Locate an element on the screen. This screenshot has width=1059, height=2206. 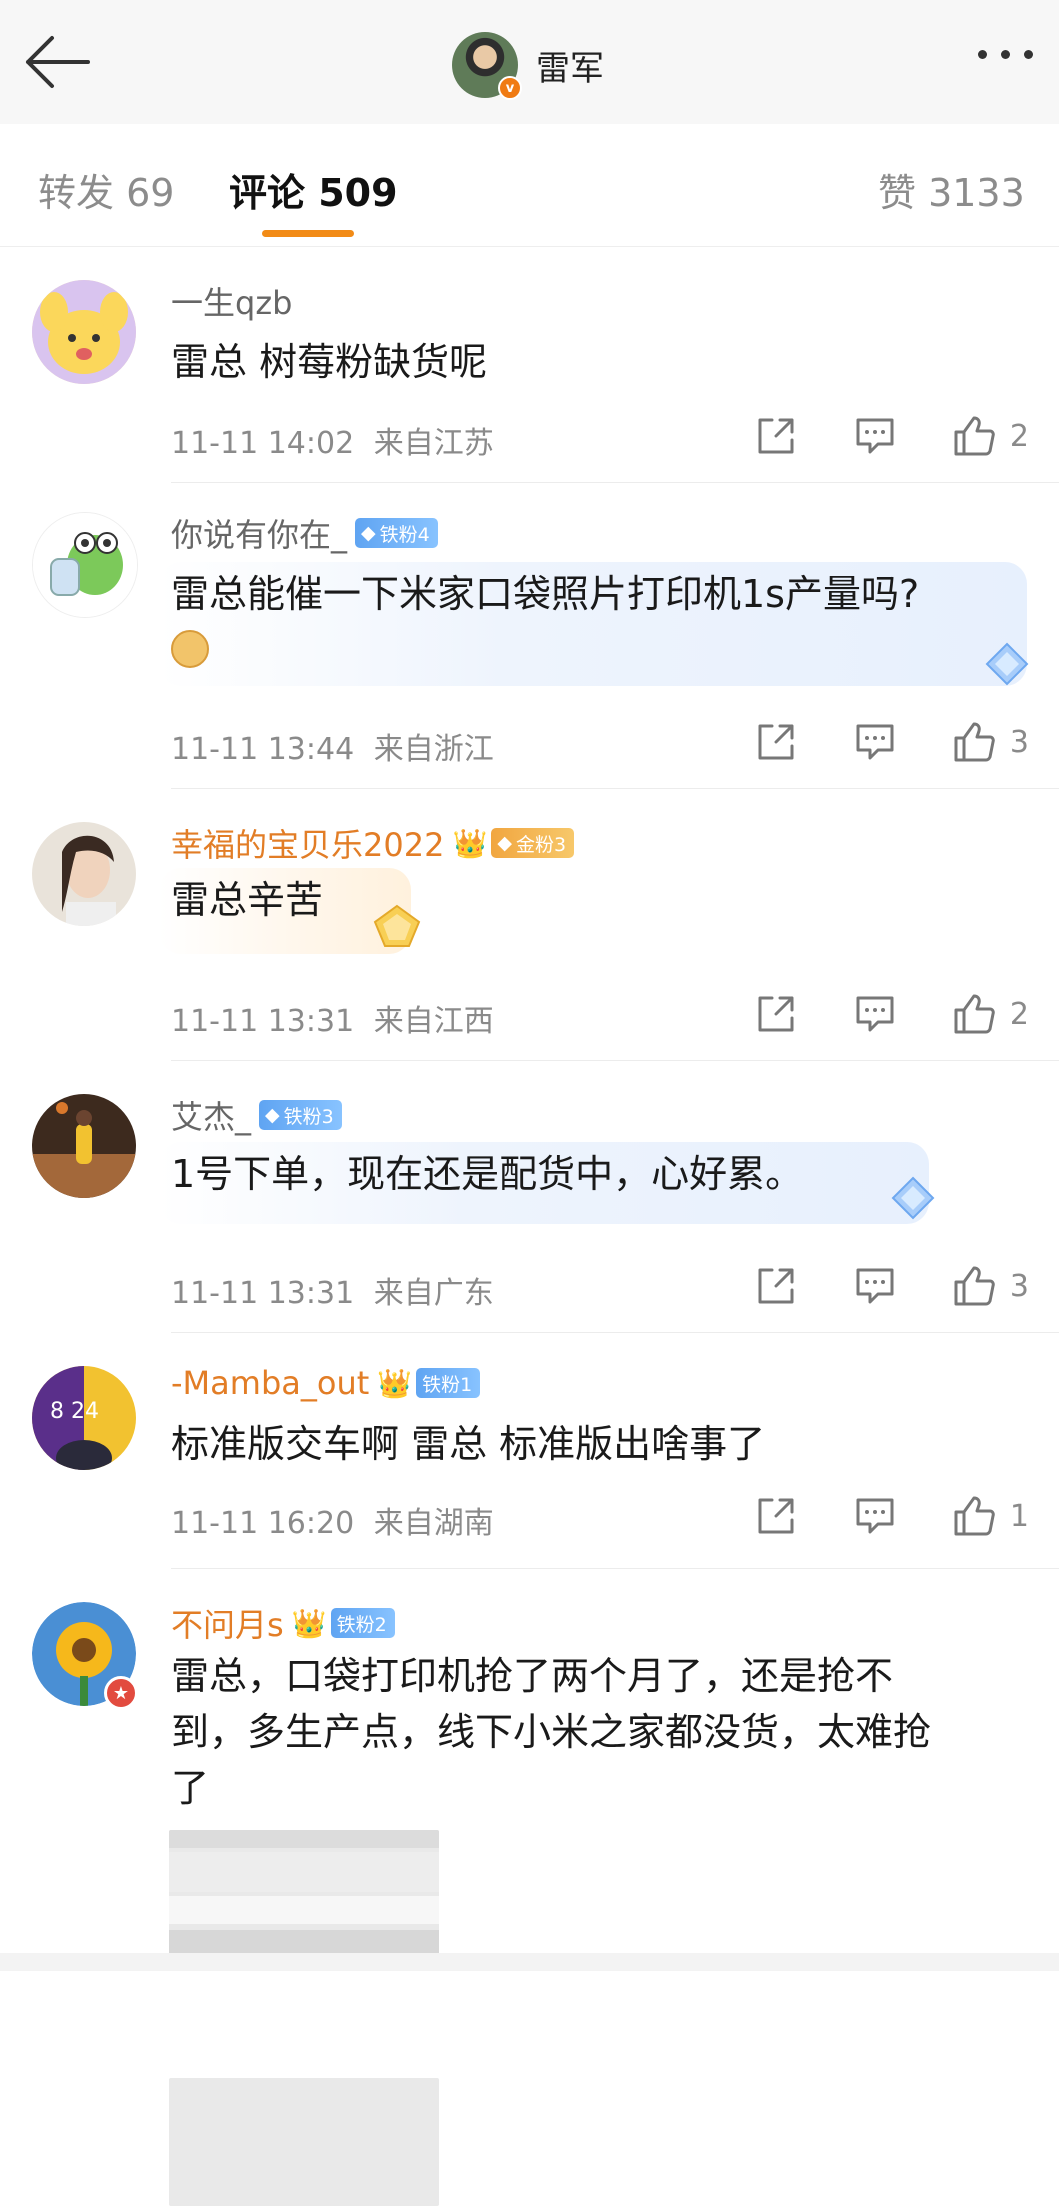
avatar: 8 24 is located at coordinates (84, 1418).